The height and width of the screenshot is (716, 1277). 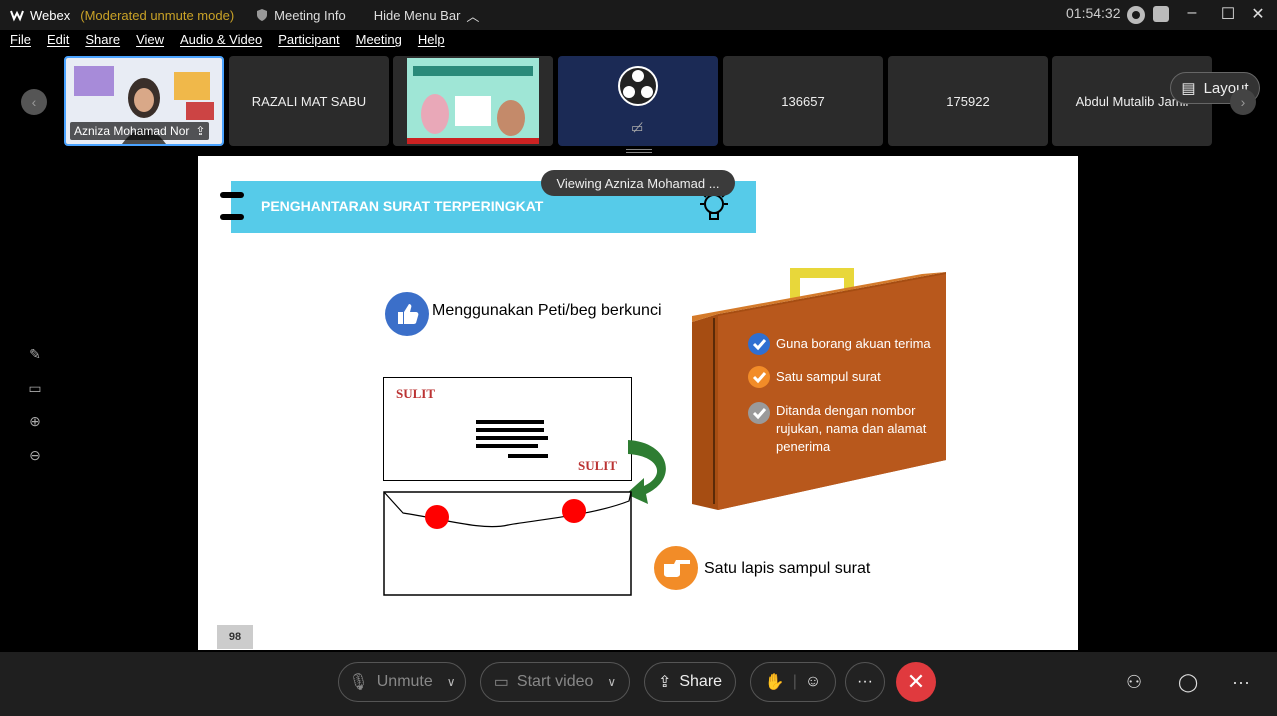 I want to click on app-title: Webex (Moderated unmute mode), so click(x=122, y=15).